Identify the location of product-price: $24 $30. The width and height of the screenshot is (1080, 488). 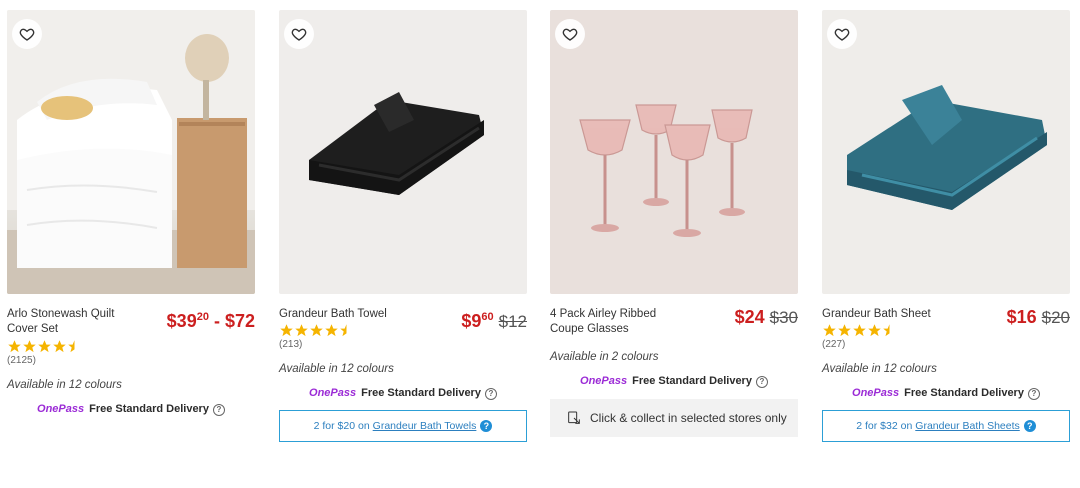
(766, 317).